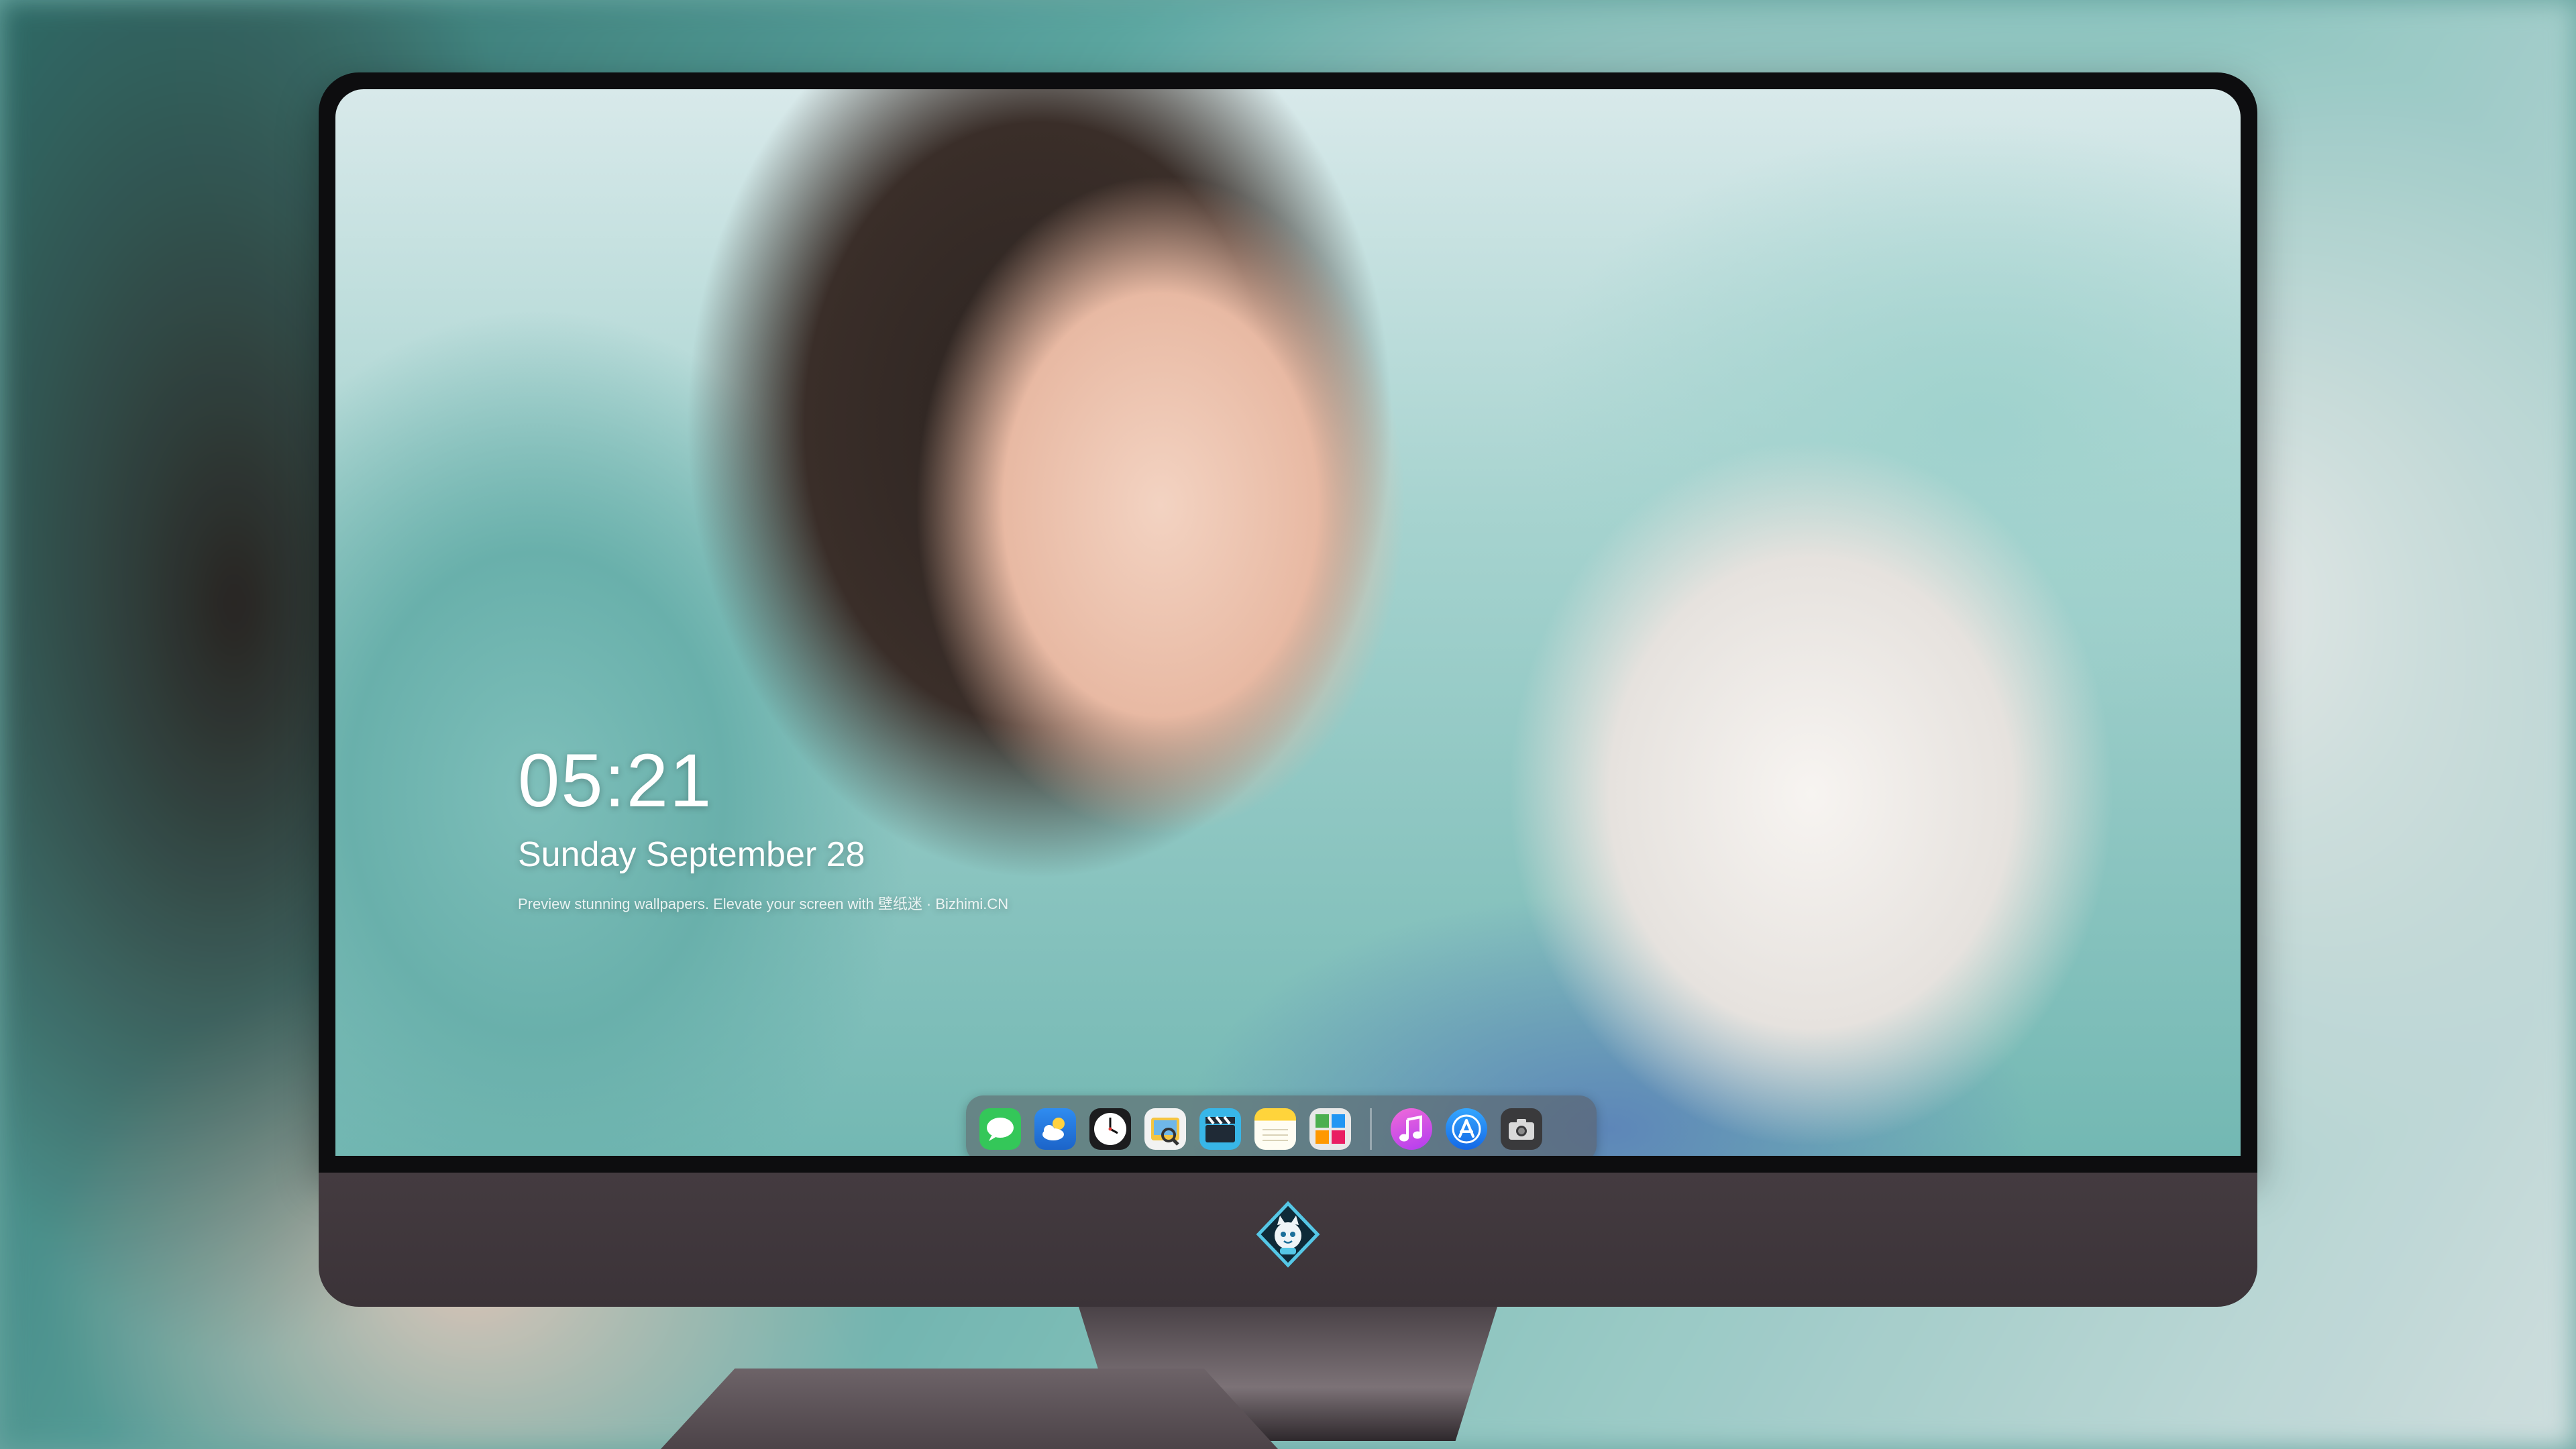 This screenshot has height=1449, width=2576. I want to click on dock-separator, so click(1371, 1129).